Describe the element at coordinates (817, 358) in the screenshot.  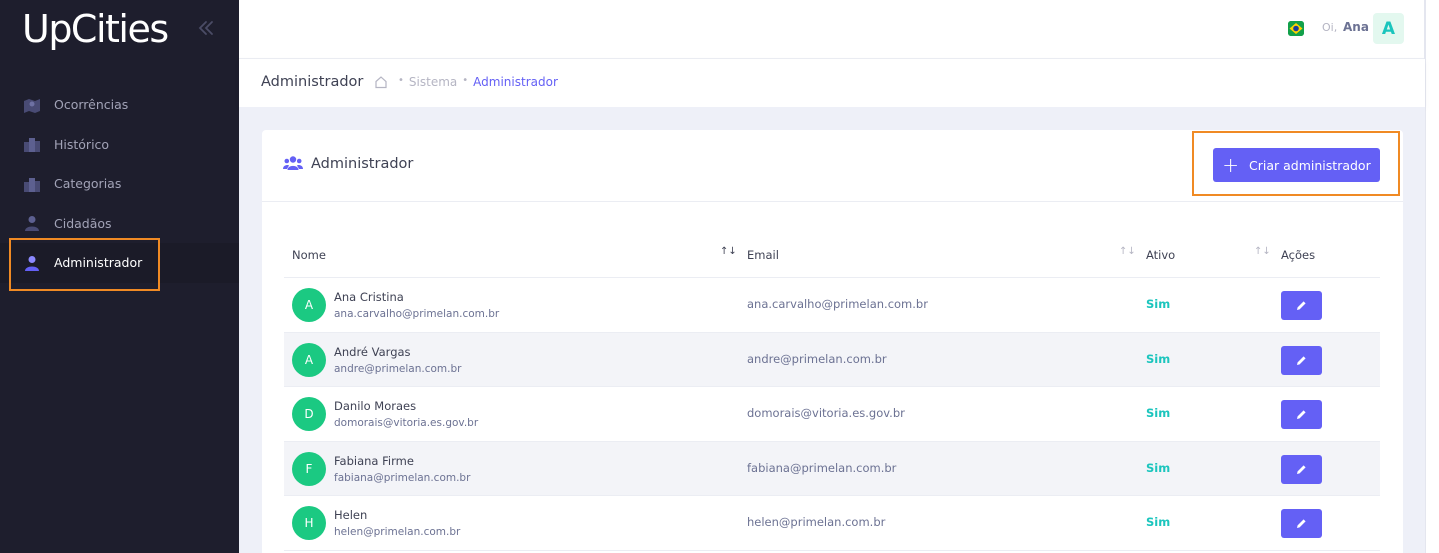
I see `row-email: andre@primelan.com.br` at that location.